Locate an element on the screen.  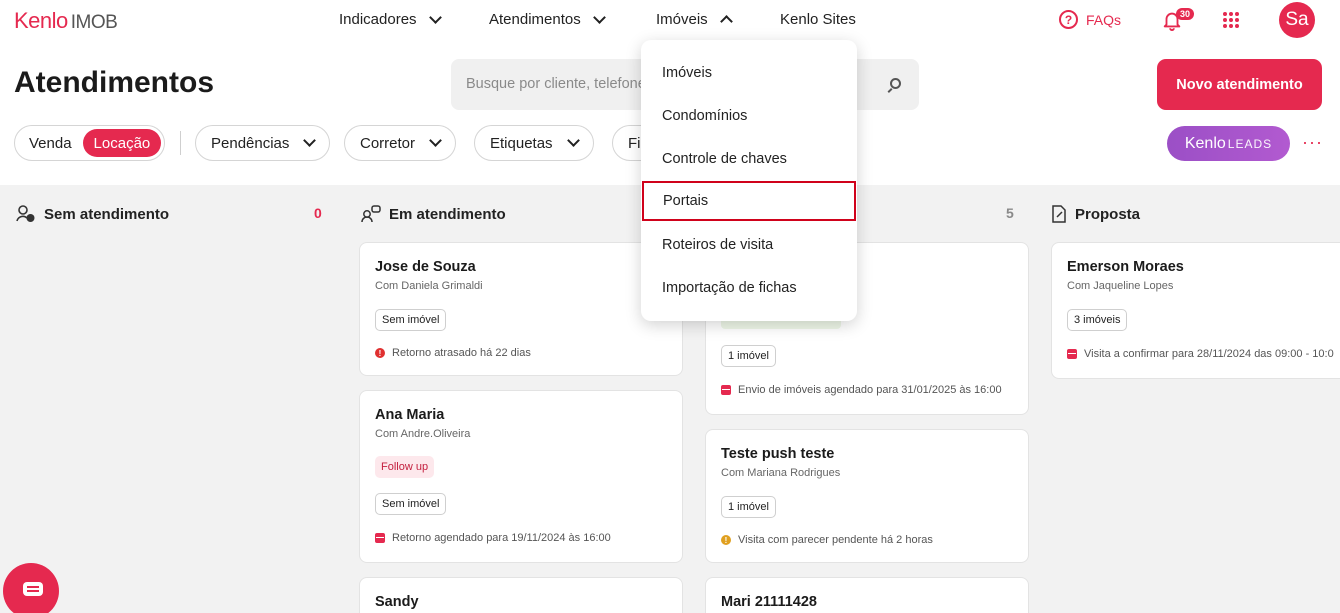
kenlo-logo: Kenlo IMOB is located at coordinates (66, 21).